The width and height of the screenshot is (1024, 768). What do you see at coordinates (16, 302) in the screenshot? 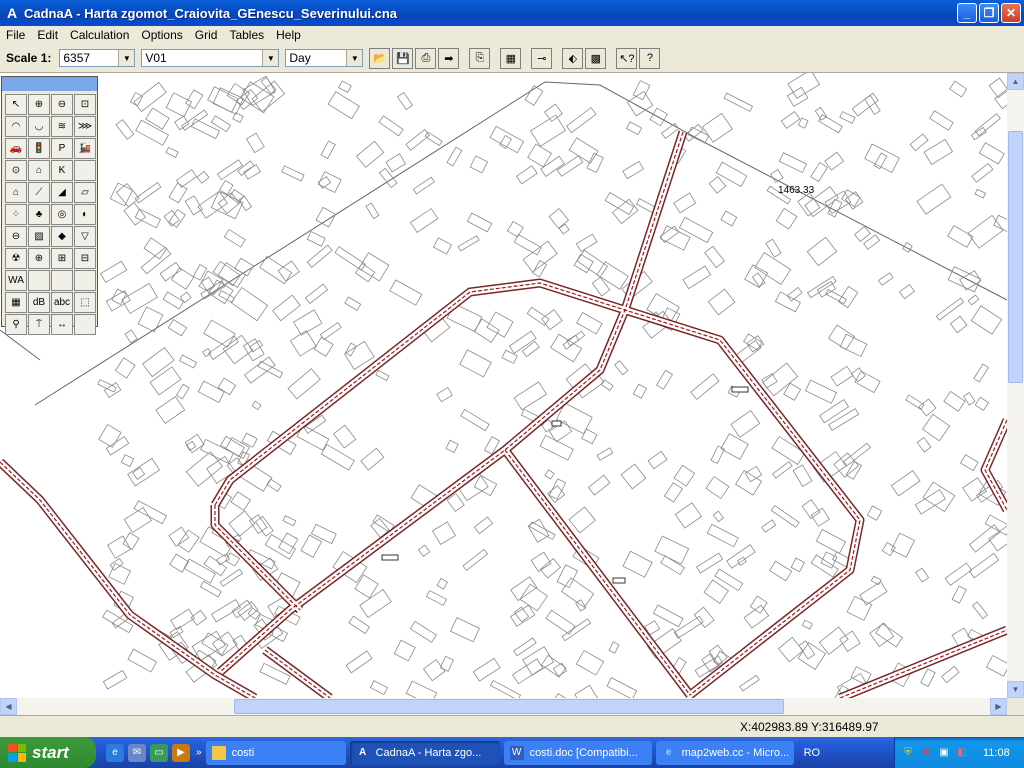
I see `bitmap-icon: ▦` at bounding box center [16, 302].